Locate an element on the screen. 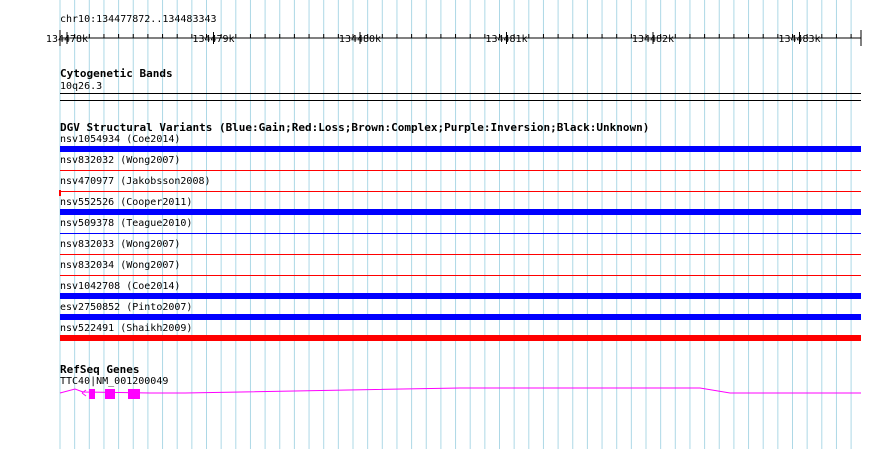 This screenshot has height=449, width=890. cytoband-bar-bottom is located at coordinates (460, 100).